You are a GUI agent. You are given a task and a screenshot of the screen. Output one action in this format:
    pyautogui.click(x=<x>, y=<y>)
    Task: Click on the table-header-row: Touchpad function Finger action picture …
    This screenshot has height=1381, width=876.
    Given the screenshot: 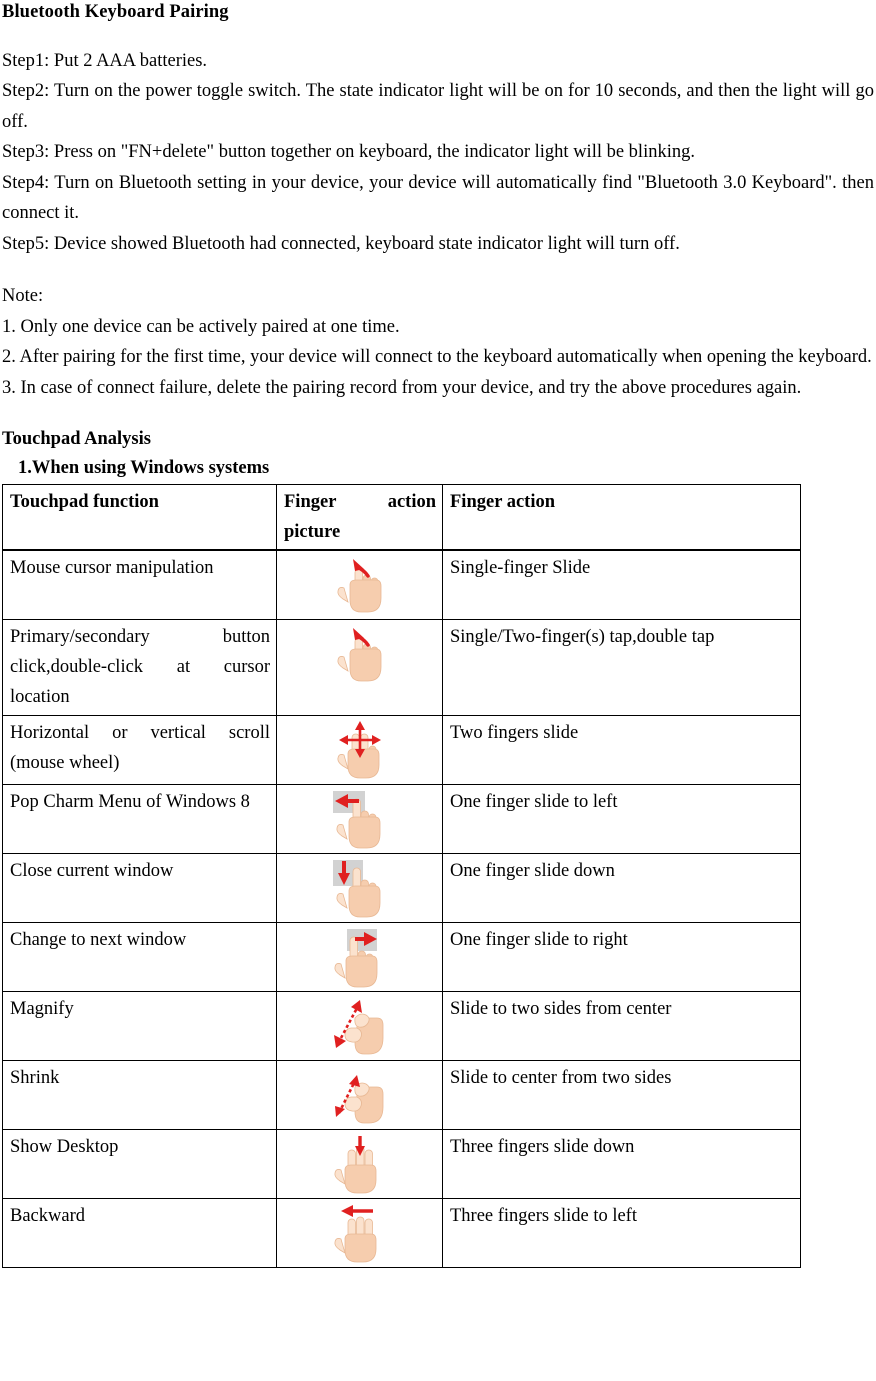 What is the action you would take?
    pyautogui.click(x=401, y=517)
    